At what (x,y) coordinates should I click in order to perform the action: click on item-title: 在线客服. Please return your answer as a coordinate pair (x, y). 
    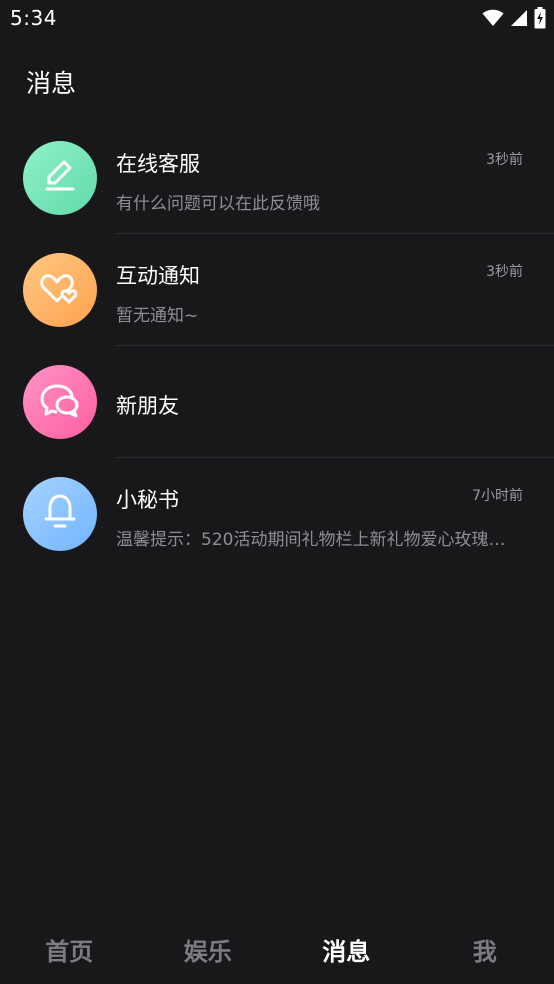
    Looking at the image, I should click on (158, 164).